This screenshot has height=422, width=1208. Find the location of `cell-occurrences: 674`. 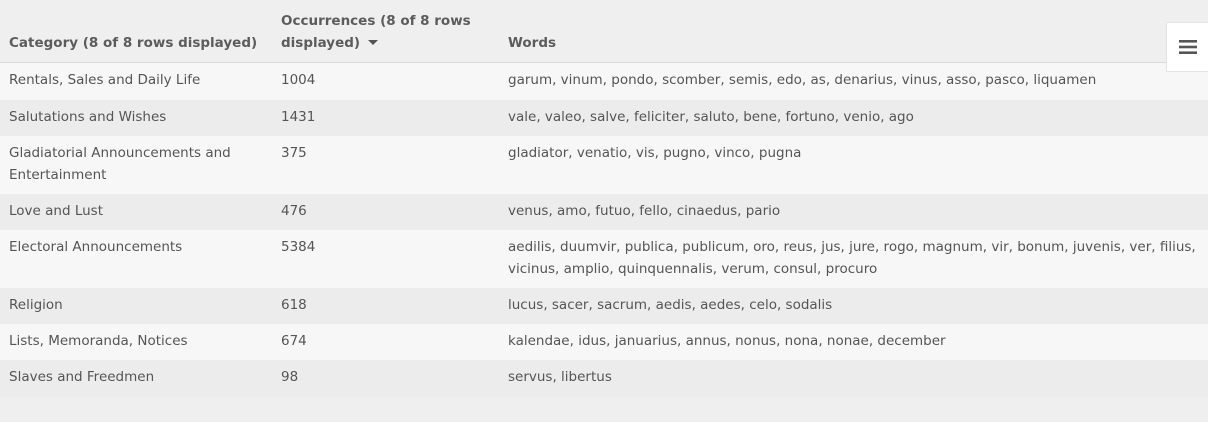

cell-occurrences: 674 is located at coordinates (294, 341).